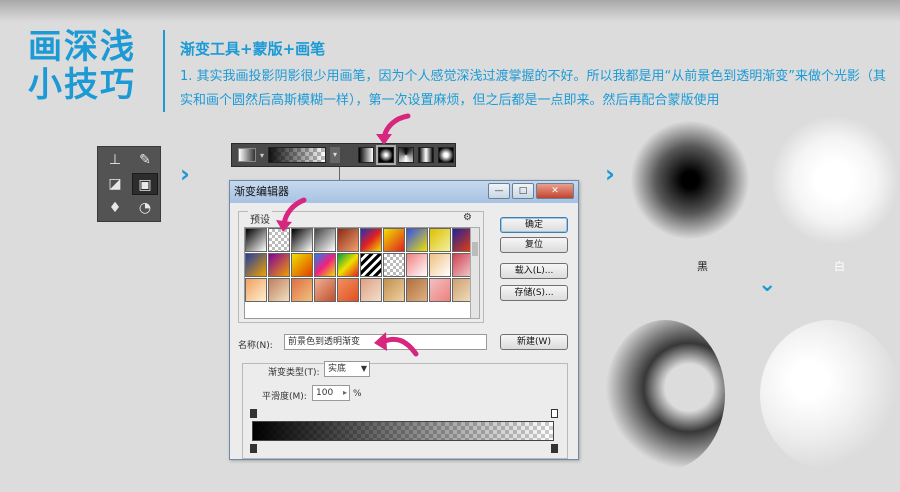 The width and height of the screenshot is (900, 492). What do you see at coordinates (145, 184) in the screenshot?
I see `gradient-tool-icon: ▣` at bounding box center [145, 184].